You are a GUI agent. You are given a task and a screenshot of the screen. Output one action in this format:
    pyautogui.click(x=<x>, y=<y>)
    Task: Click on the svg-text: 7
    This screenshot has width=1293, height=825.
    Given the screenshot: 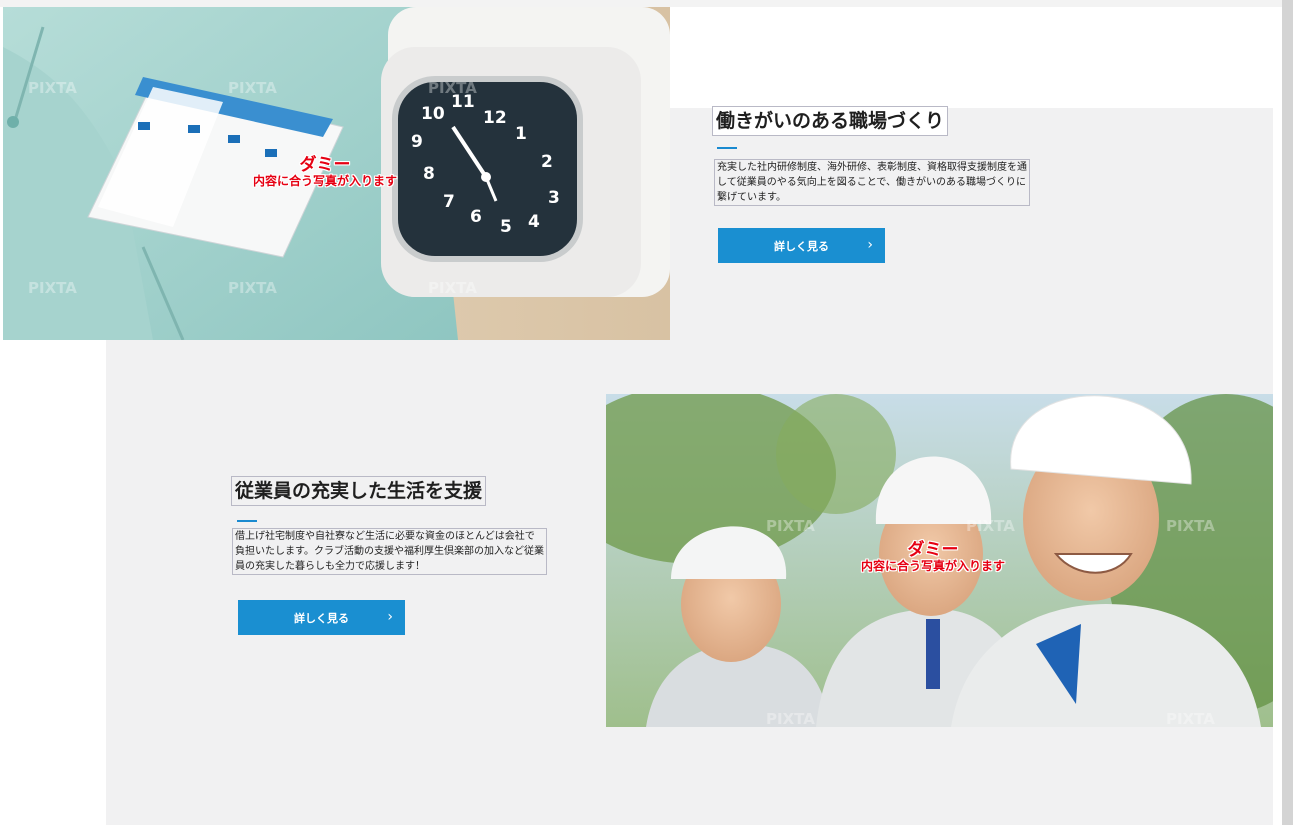 What is the action you would take?
    pyautogui.click(x=449, y=202)
    